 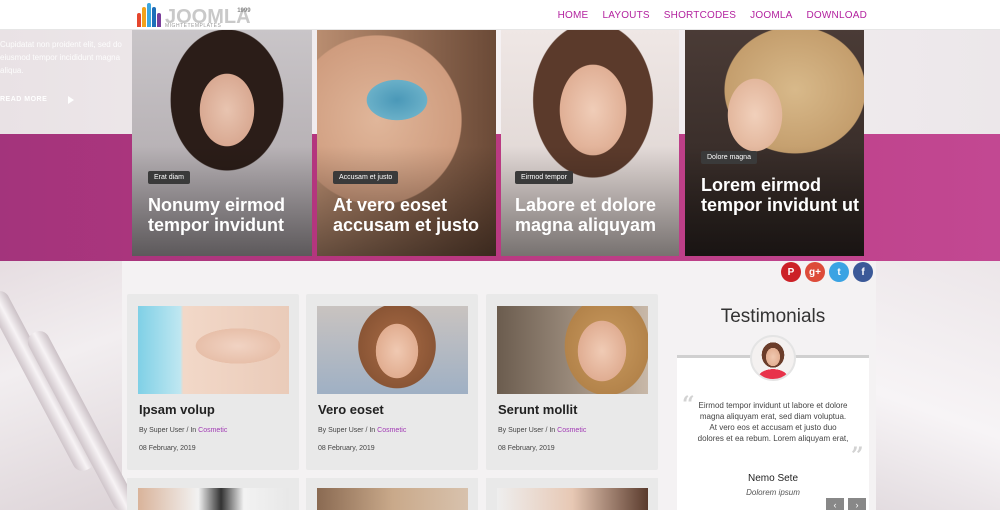 What do you see at coordinates (625, 15) in the screenshot?
I see `nav-layouts: LAYOUTS` at bounding box center [625, 15].